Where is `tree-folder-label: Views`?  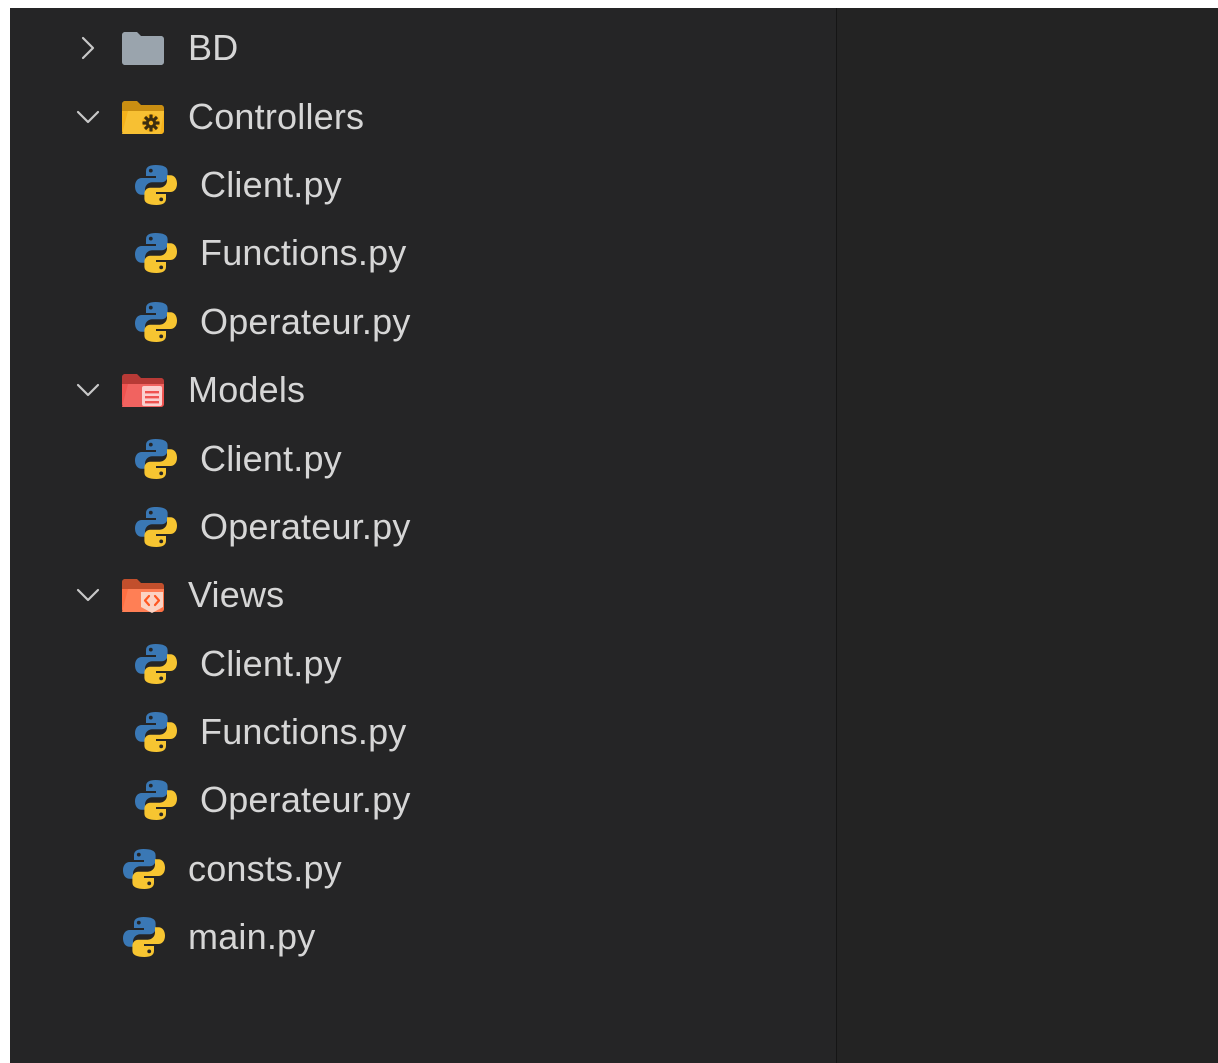
tree-folder-label: Views is located at coordinates (236, 595).